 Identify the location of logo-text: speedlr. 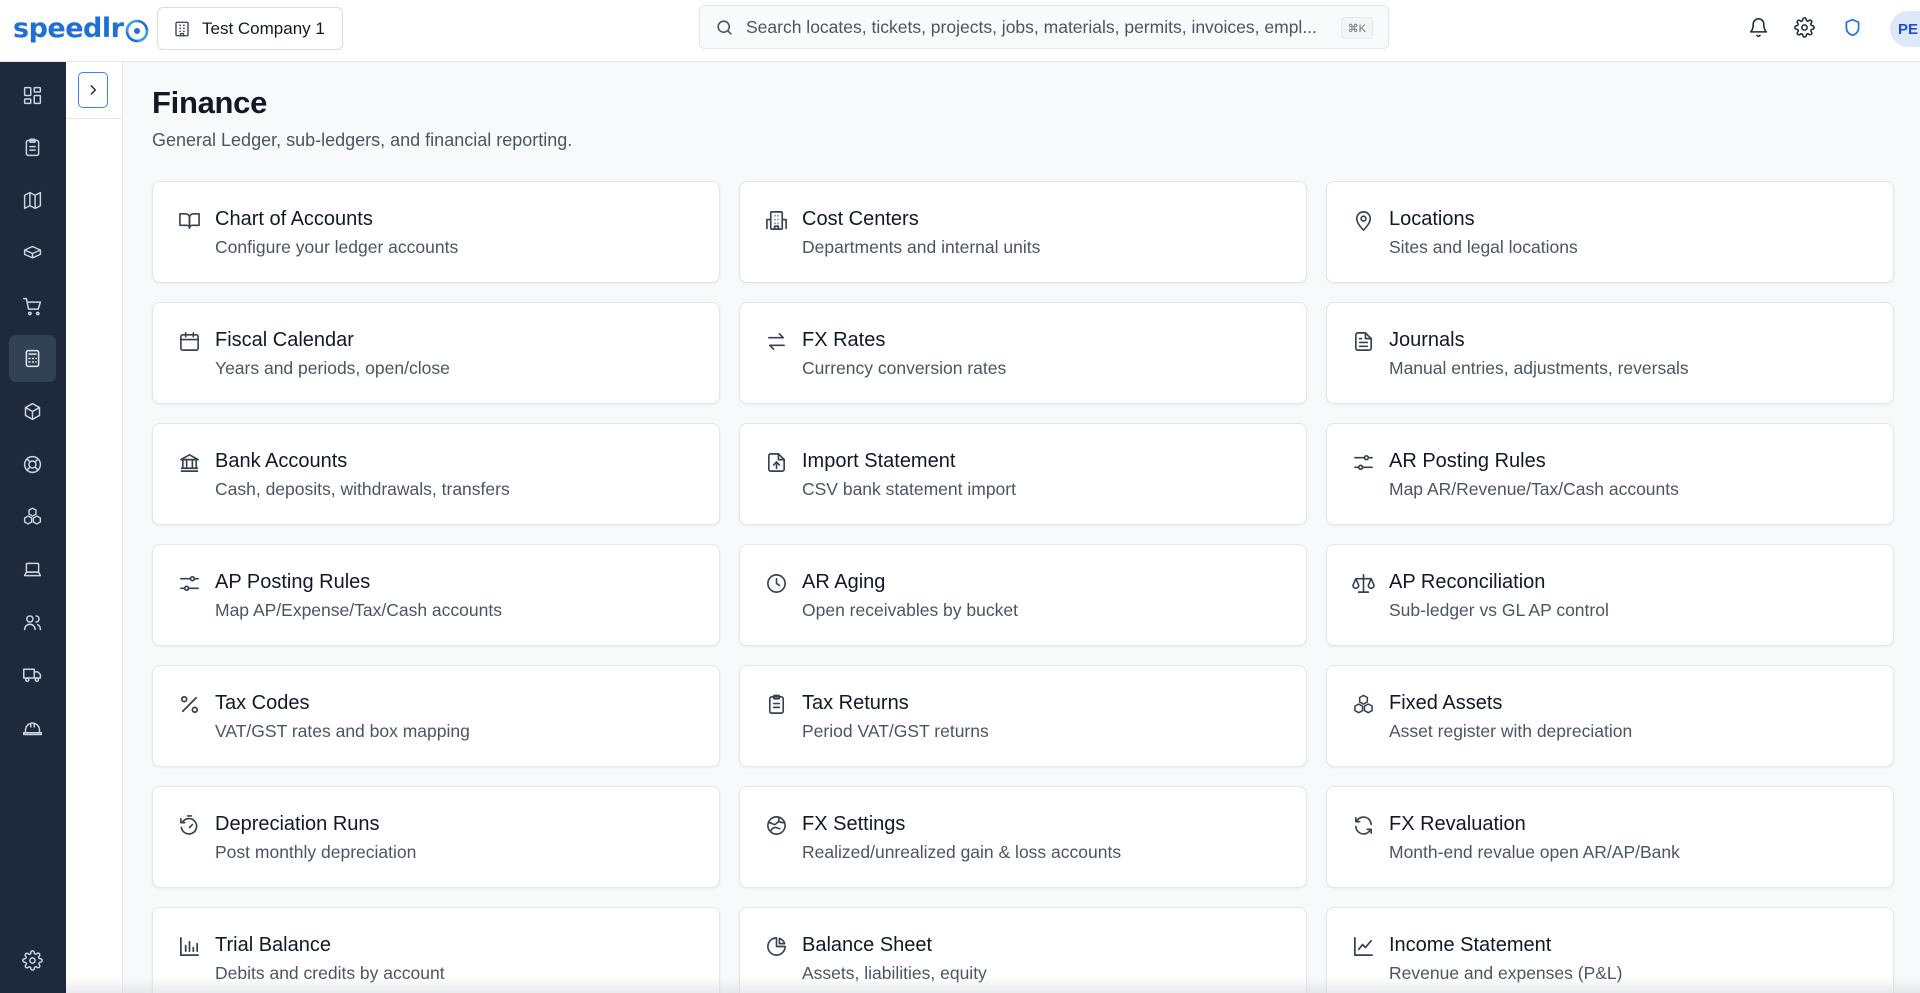
(68, 28).